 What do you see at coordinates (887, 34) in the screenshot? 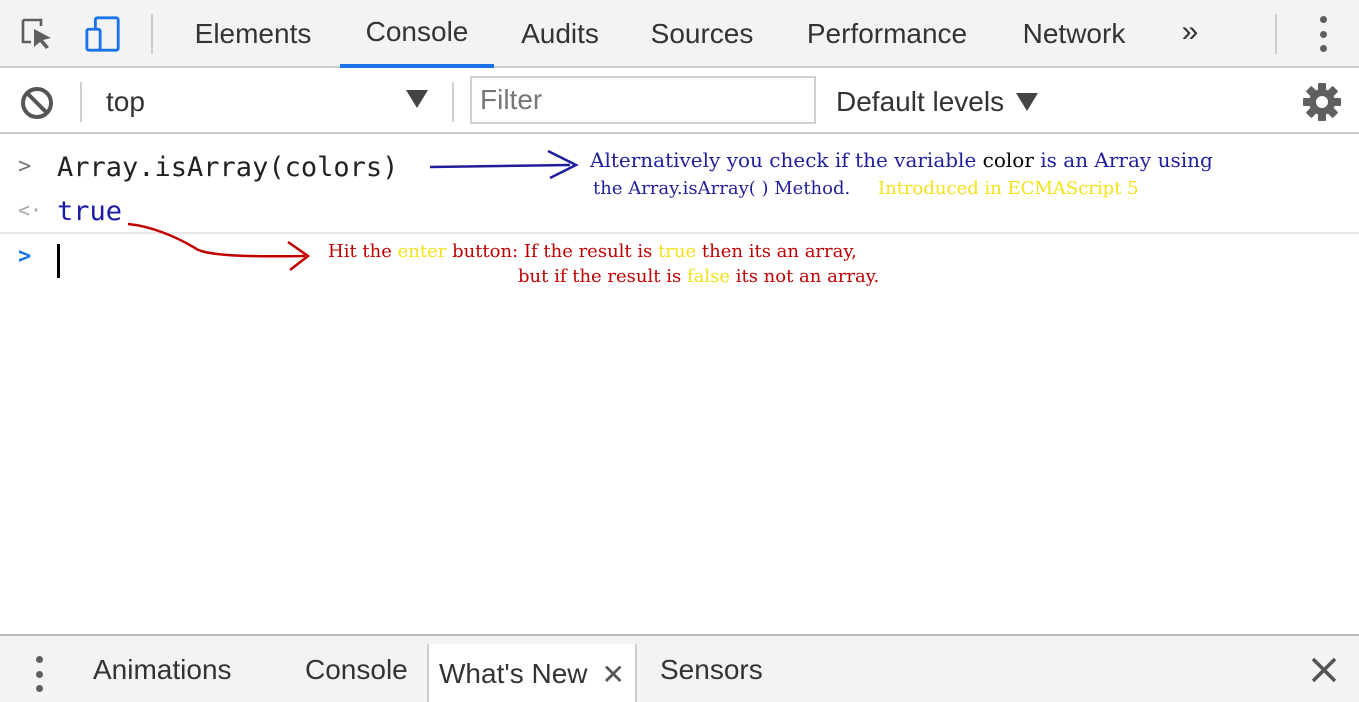
I see `tab-performance: Performance` at bounding box center [887, 34].